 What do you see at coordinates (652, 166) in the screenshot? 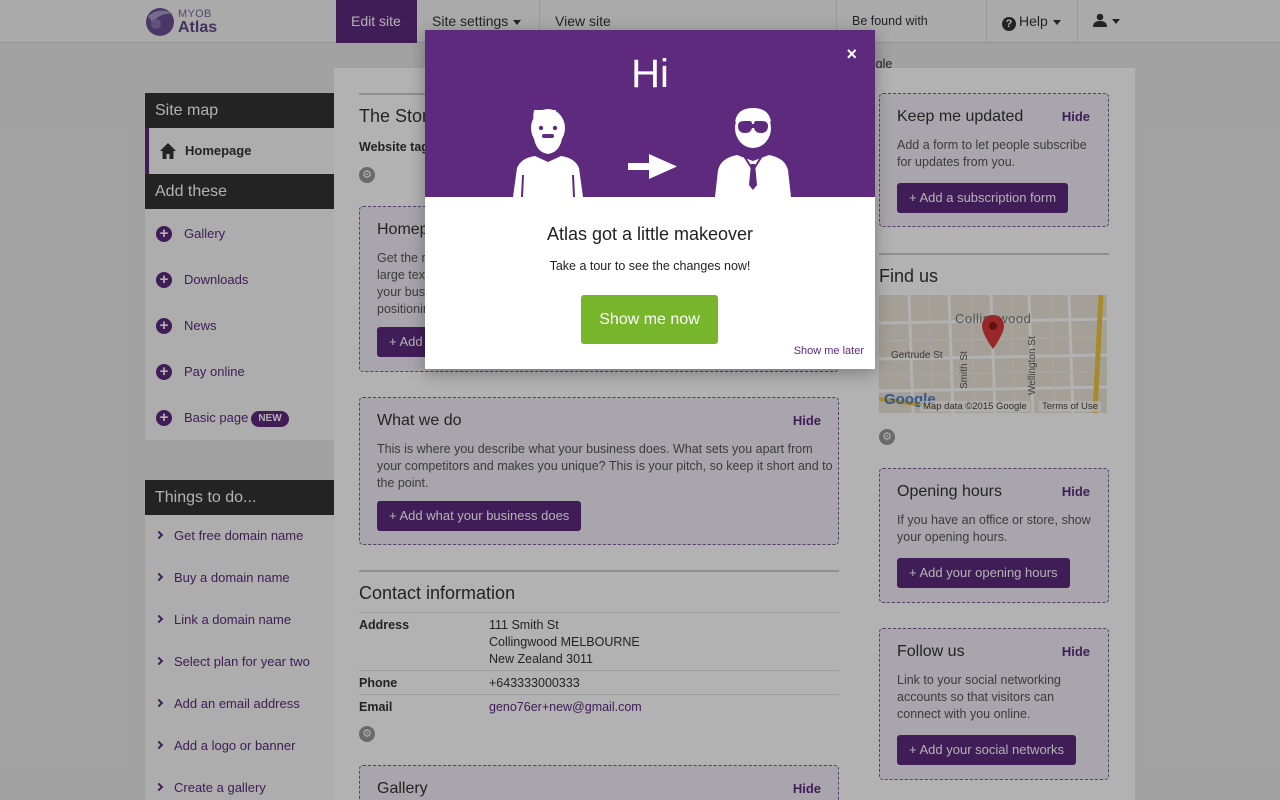
I see `arrow-right-icon` at bounding box center [652, 166].